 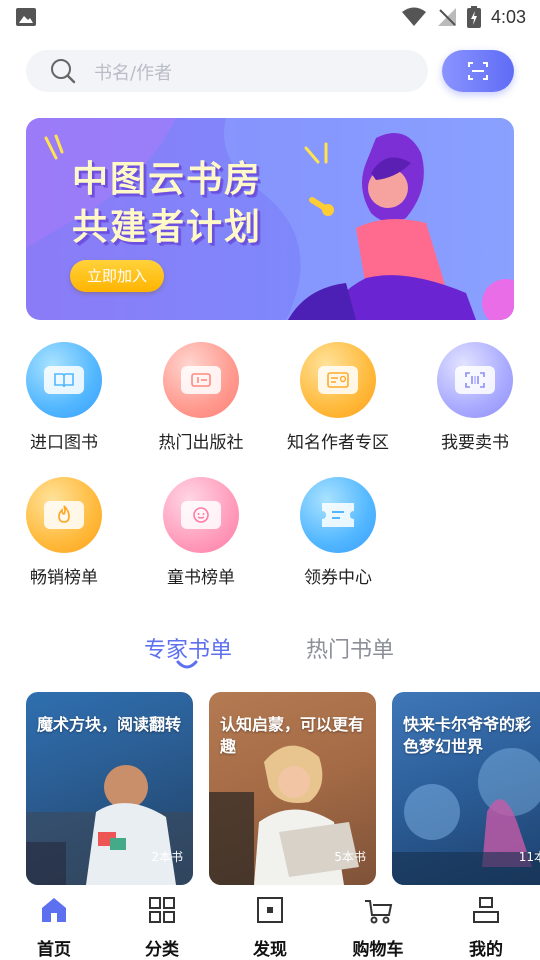 I want to click on nav-label: 购物车, so click(x=378, y=950).